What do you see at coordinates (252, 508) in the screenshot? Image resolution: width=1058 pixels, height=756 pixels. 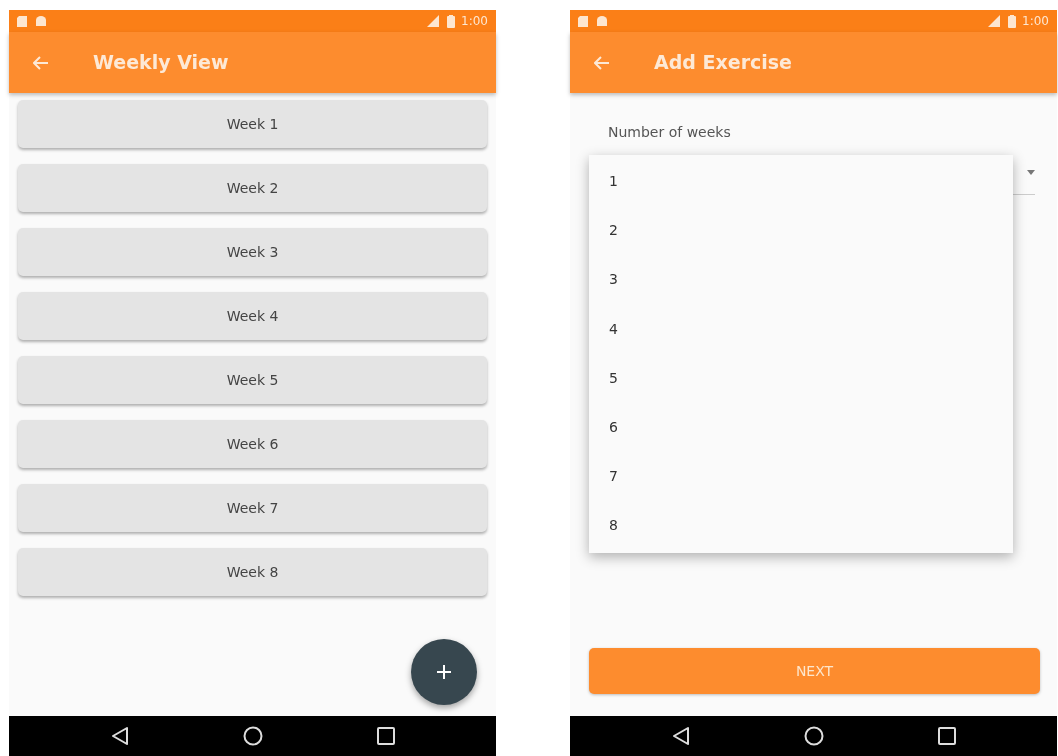 I see `week-button: Week 7` at bounding box center [252, 508].